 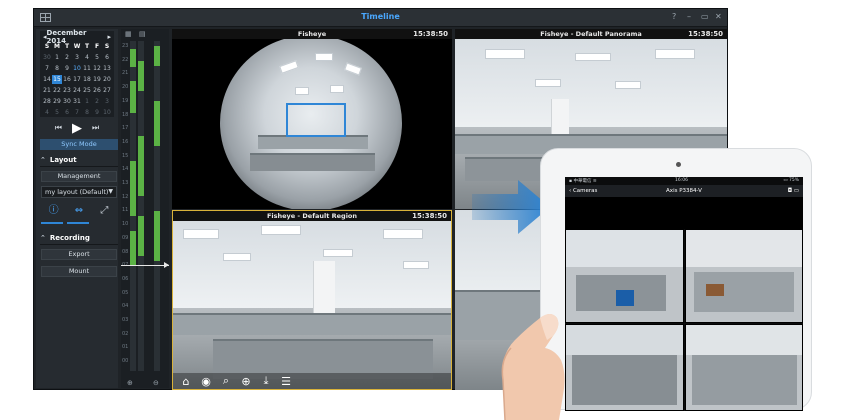 What do you see at coordinates (142, 34) in the screenshot?
I see `list-view-icon: ▤` at bounding box center [142, 34].